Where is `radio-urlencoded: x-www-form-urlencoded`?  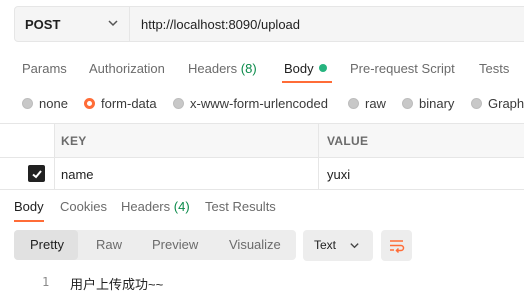 radio-urlencoded: x-www-form-urlencoded is located at coordinates (250, 103).